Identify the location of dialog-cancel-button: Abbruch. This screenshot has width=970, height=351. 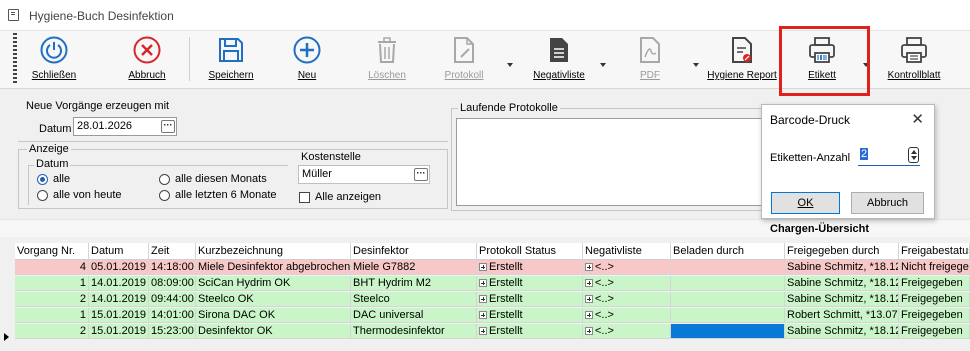
(887, 203).